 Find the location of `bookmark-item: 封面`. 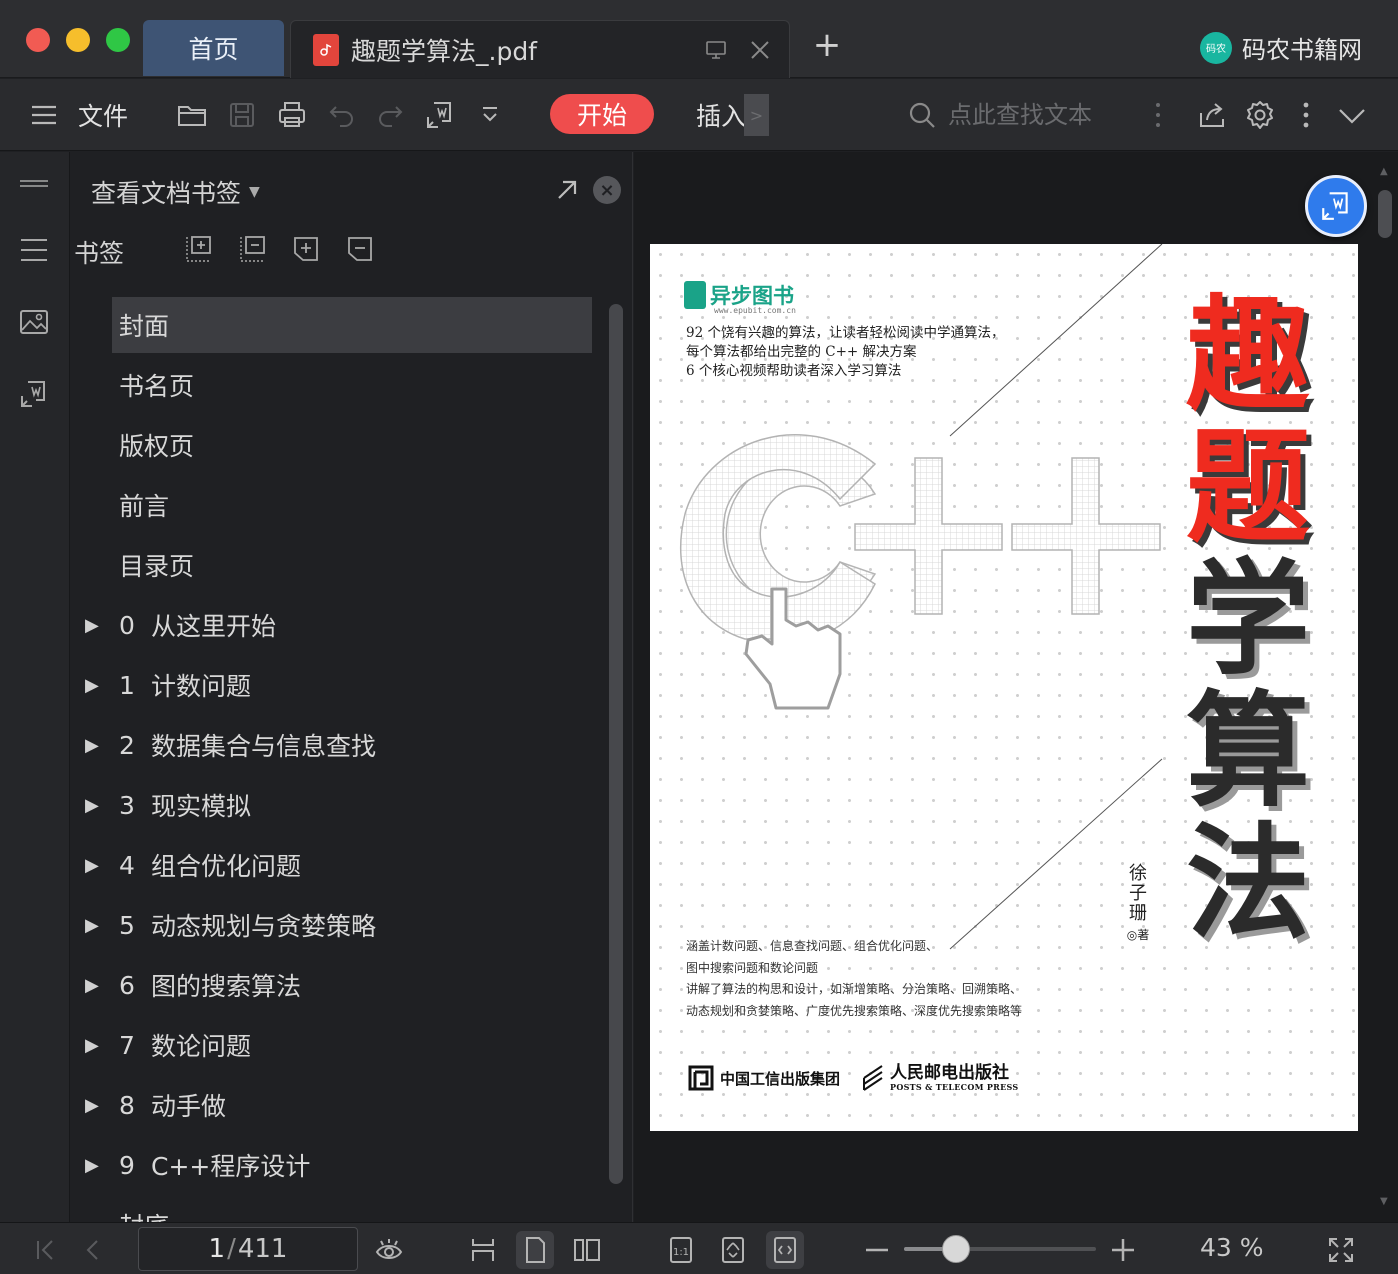

bookmark-item: 封面 is located at coordinates (341, 325).